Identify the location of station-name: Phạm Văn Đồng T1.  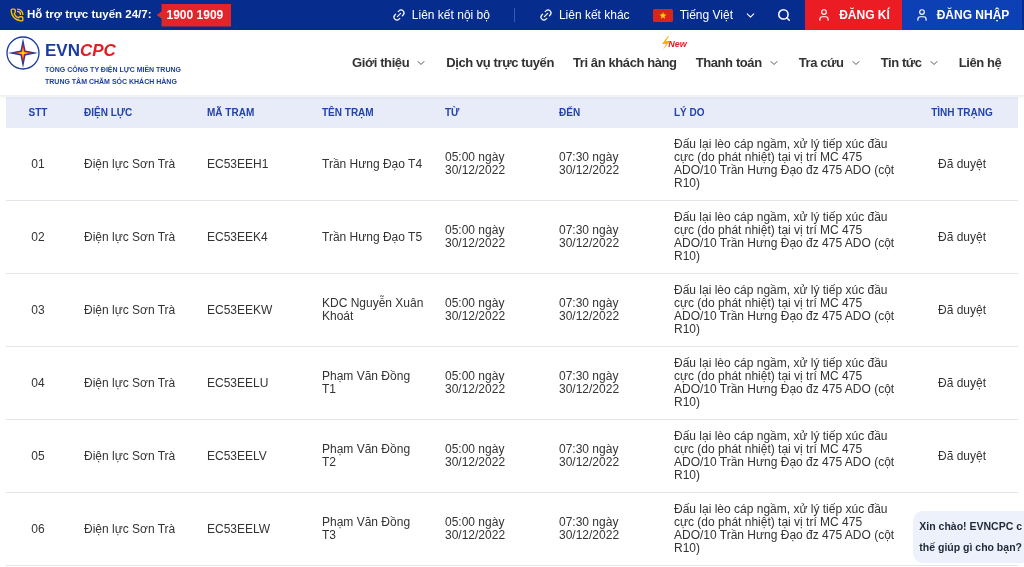
(367, 383).